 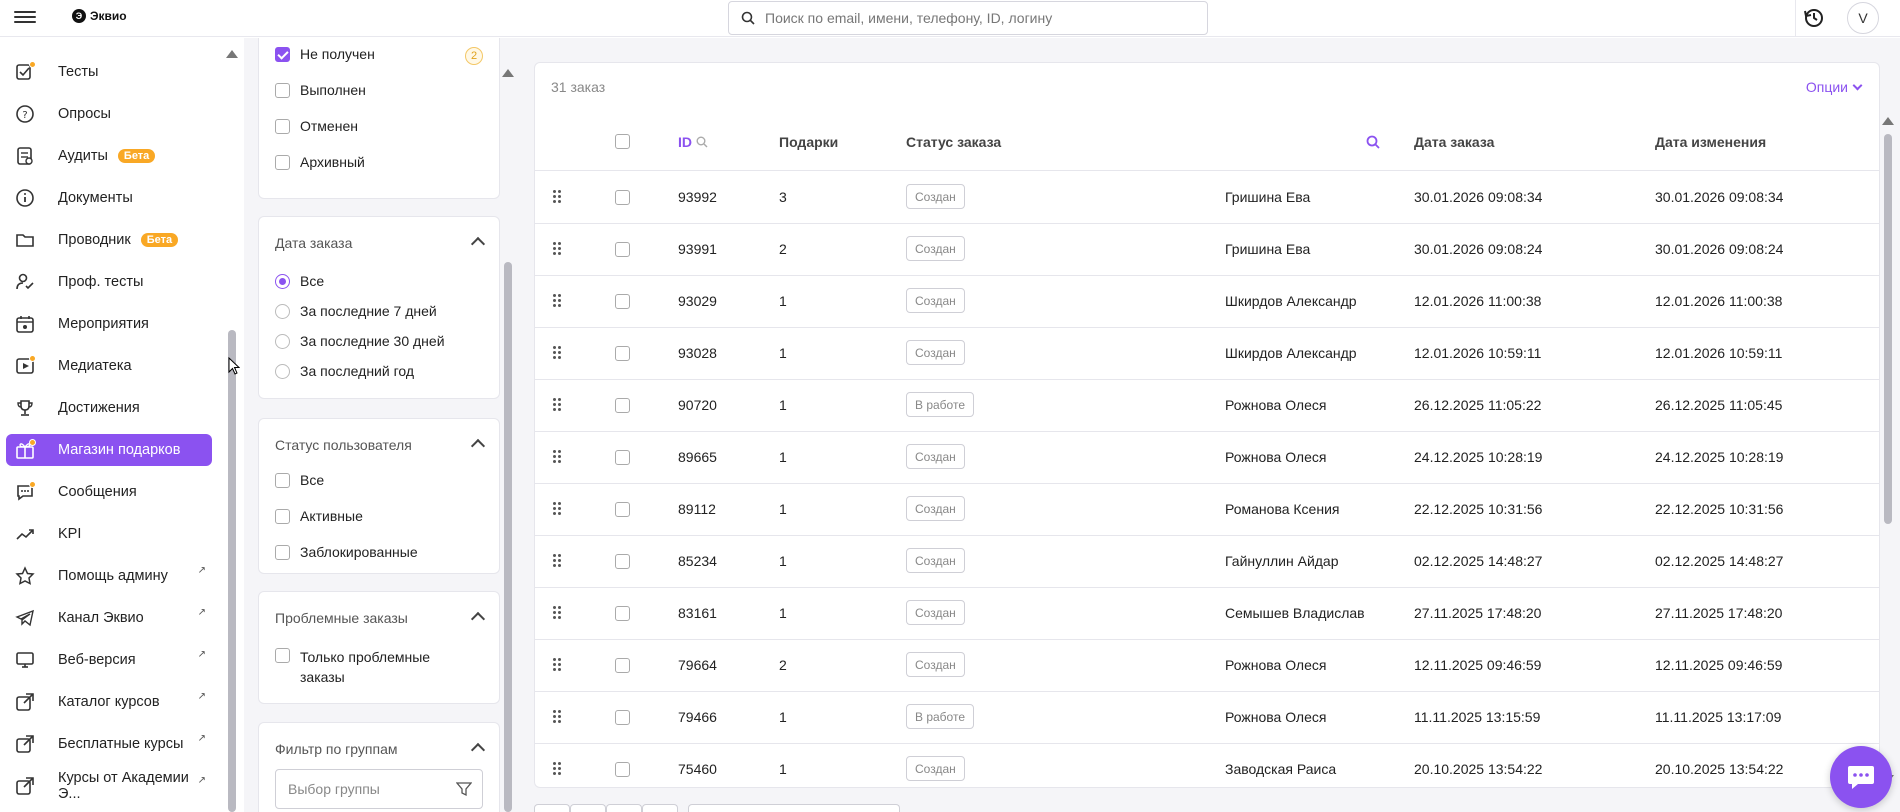 I want to click on pagination-last, so click(x=660, y=808).